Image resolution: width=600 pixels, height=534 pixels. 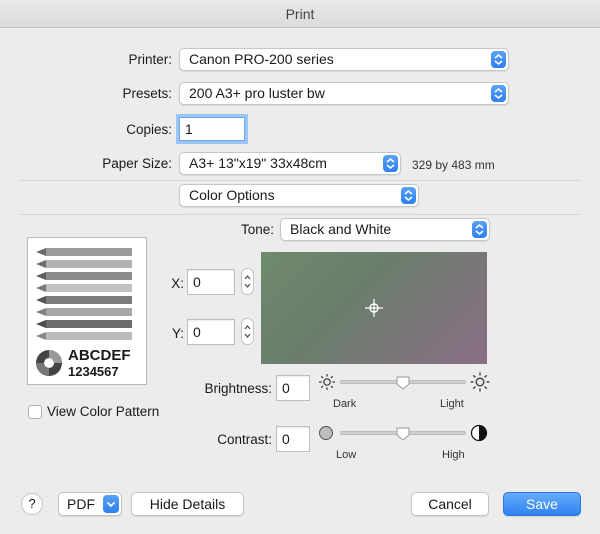 I want to click on preview-image: ABCDEF 1234567, so click(x=87, y=311).